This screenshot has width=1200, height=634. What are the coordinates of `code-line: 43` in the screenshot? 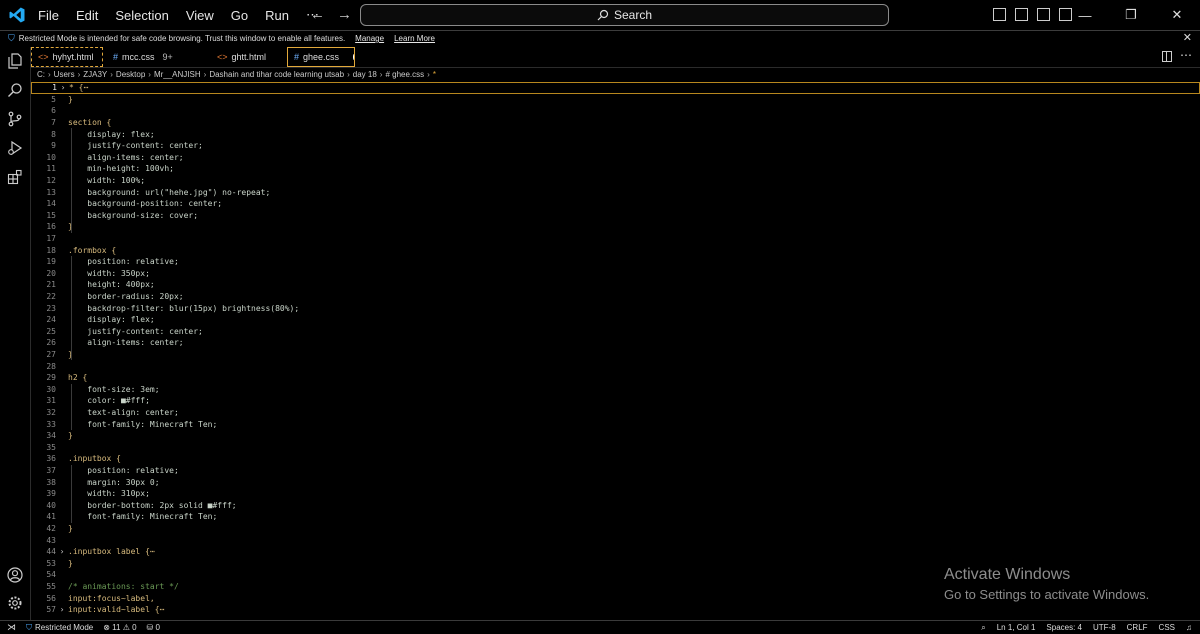 It's located at (615, 540).